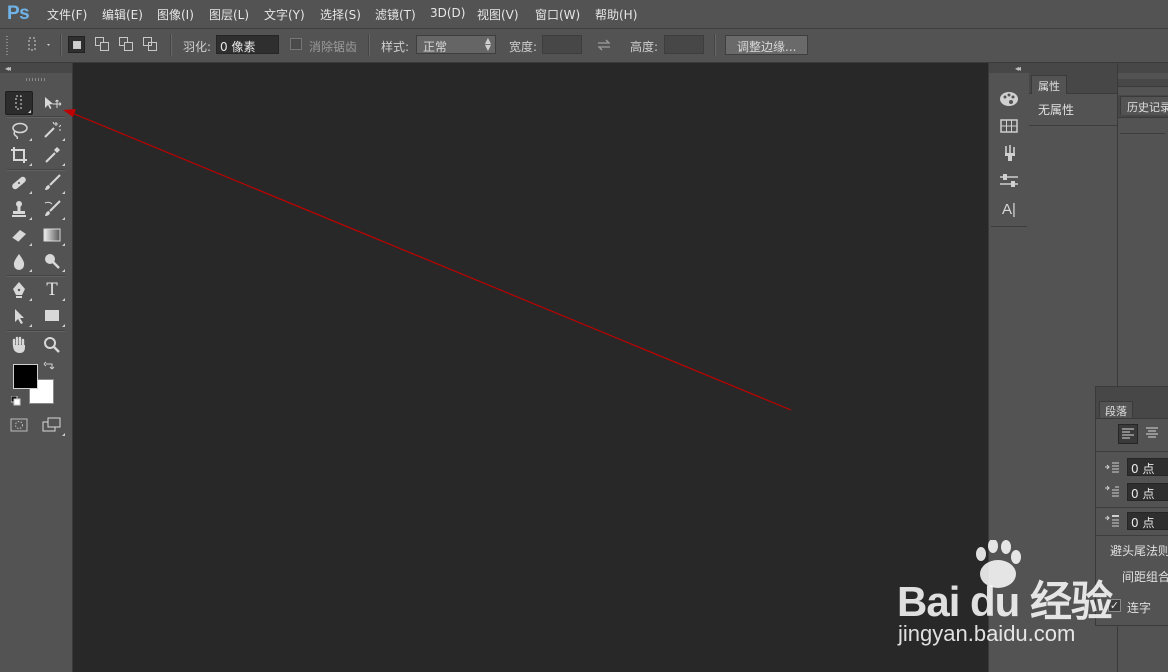 The image size is (1168, 672). Describe the element at coordinates (435, 47) in the screenshot. I see `style-select-value: 正常` at that location.